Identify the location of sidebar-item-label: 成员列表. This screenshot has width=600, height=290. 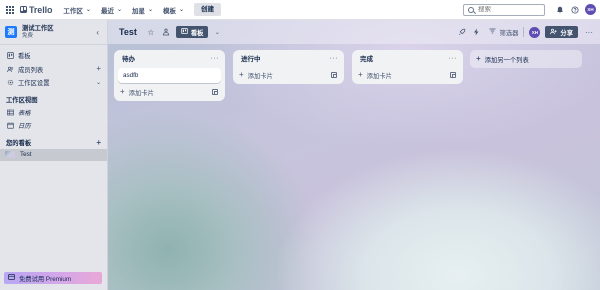
(31, 70).